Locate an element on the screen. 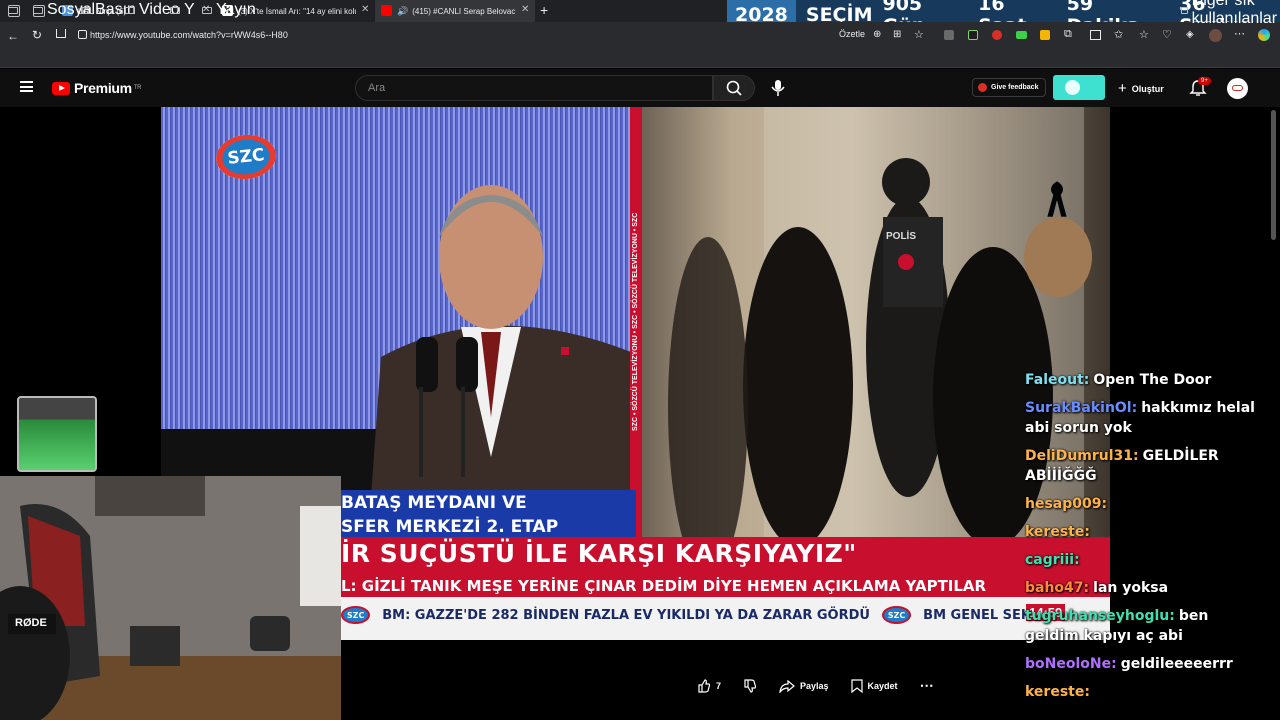 Image resolution: width=1280 pixels, height=720 pixels. svg-text: POLİS is located at coordinates (901, 235).